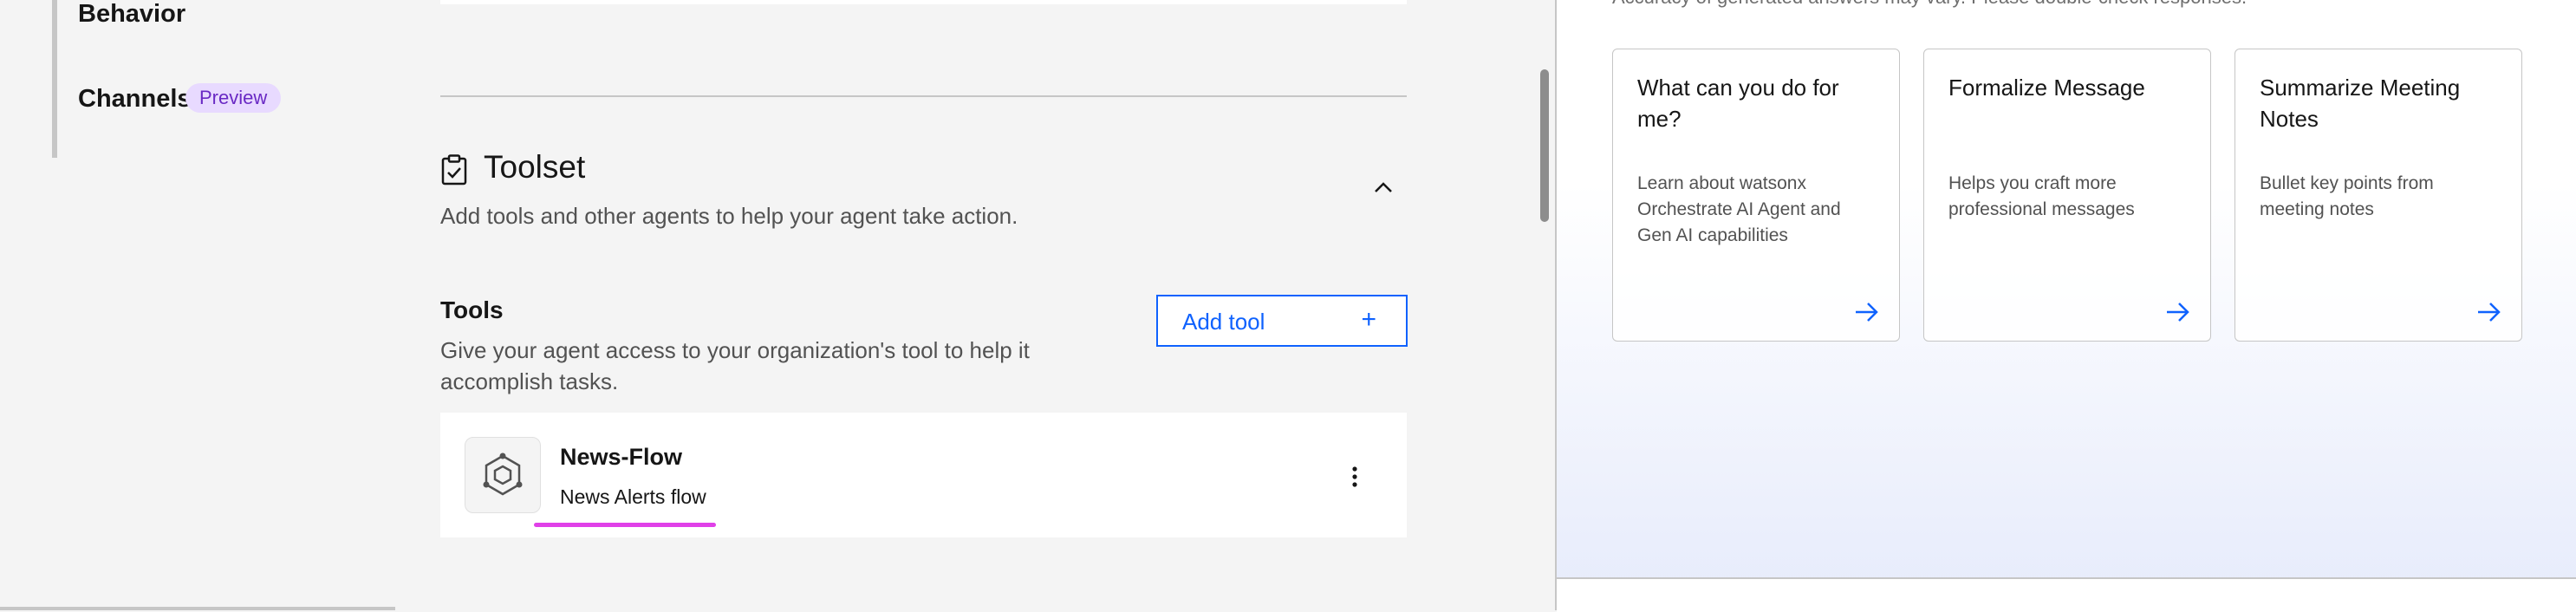 The height and width of the screenshot is (612, 2576). What do you see at coordinates (454, 170) in the screenshot?
I see `clipboard-check-icon` at bounding box center [454, 170].